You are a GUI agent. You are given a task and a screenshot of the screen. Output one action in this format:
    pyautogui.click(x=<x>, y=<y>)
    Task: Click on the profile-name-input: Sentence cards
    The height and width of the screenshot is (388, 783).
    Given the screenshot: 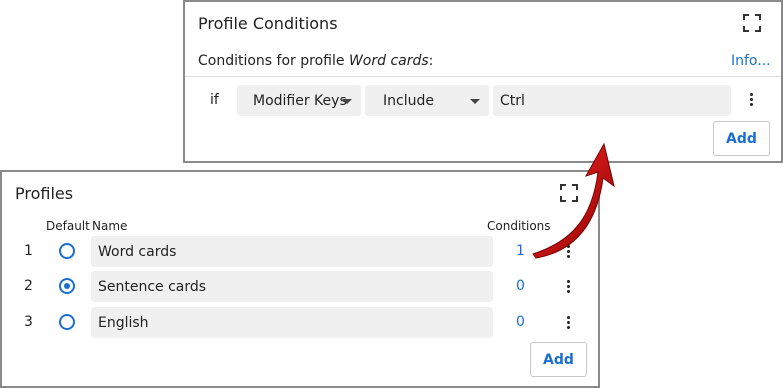 What is the action you would take?
    pyautogui.click(x=292, y=286)
    